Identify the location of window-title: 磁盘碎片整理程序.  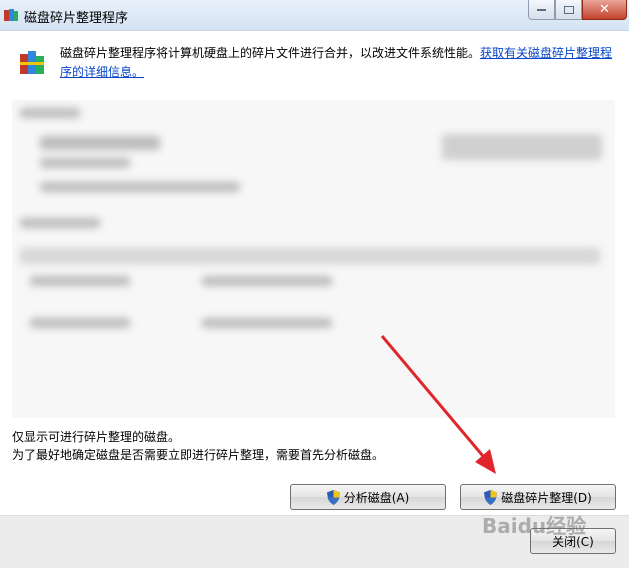
(76, 18).